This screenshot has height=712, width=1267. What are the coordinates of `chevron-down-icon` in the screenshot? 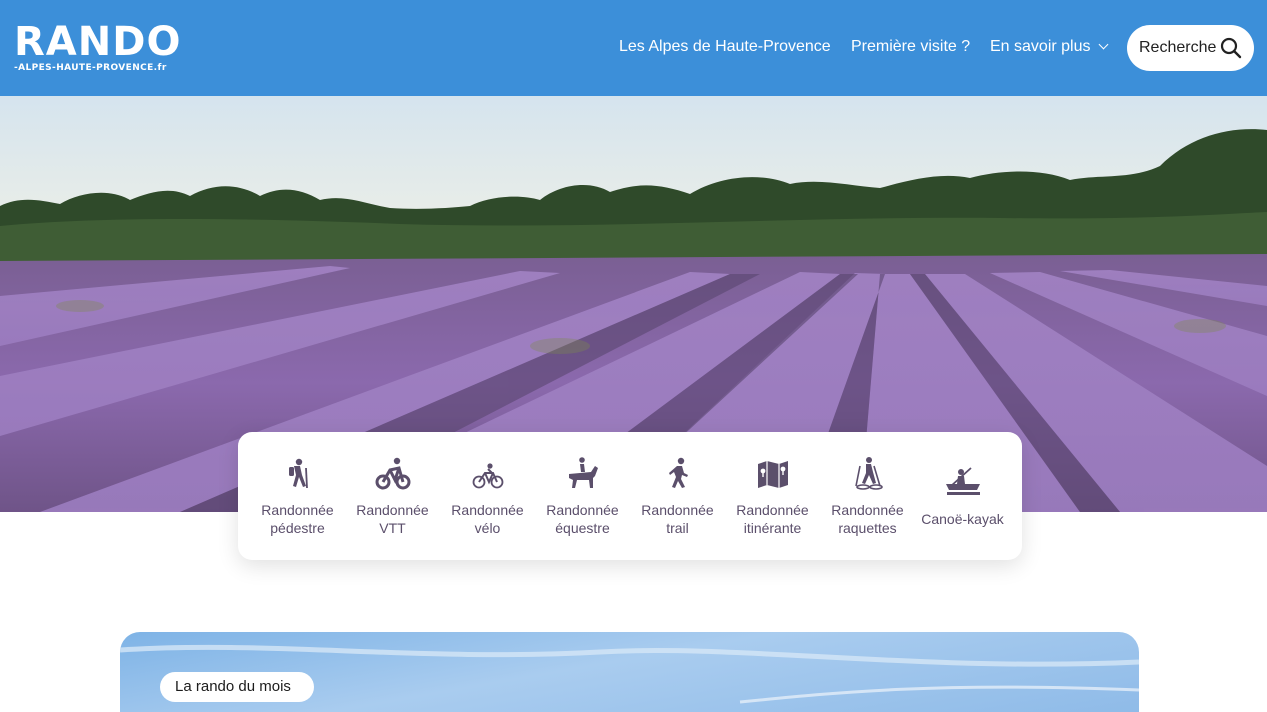 It's located at (1103, 44).